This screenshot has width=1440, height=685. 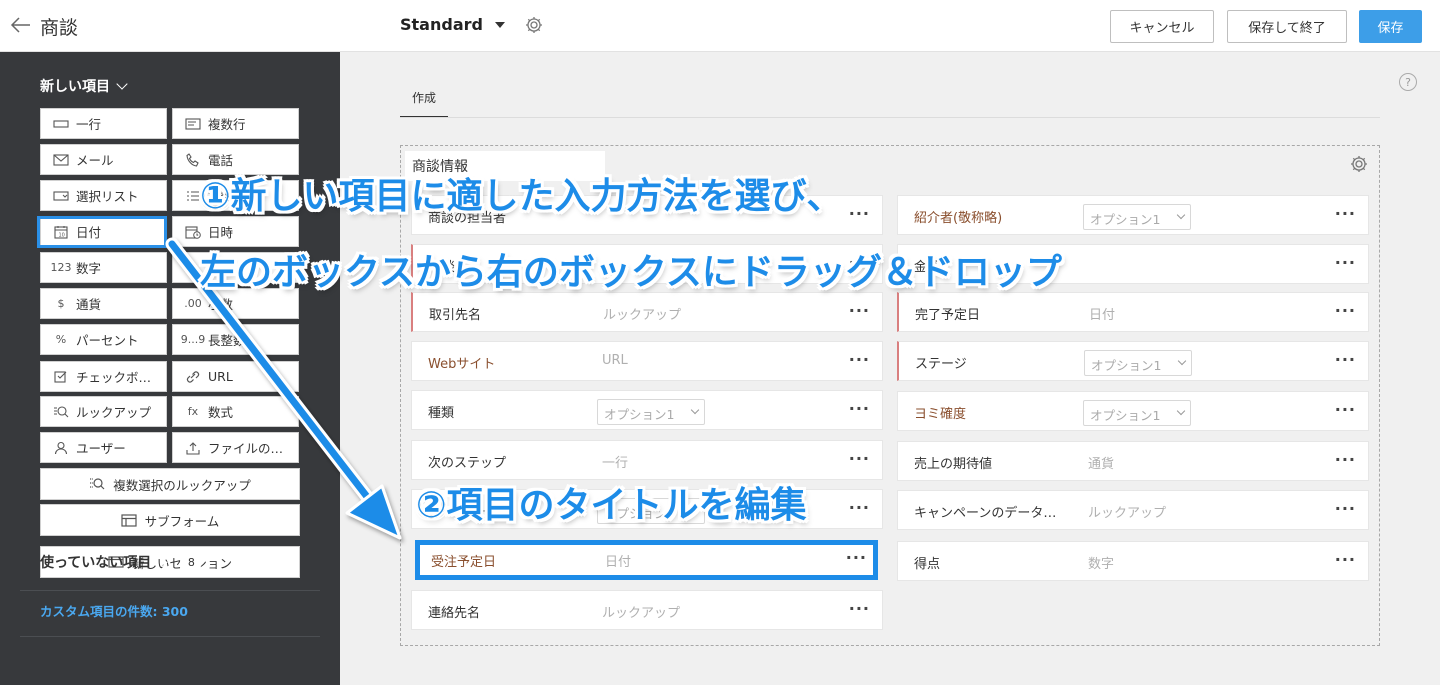 What do you see at coordinates (103, 411) in the screenshot?
I see `field-type-lookup-button: ルックアップ` at bounding box center [103, 411].